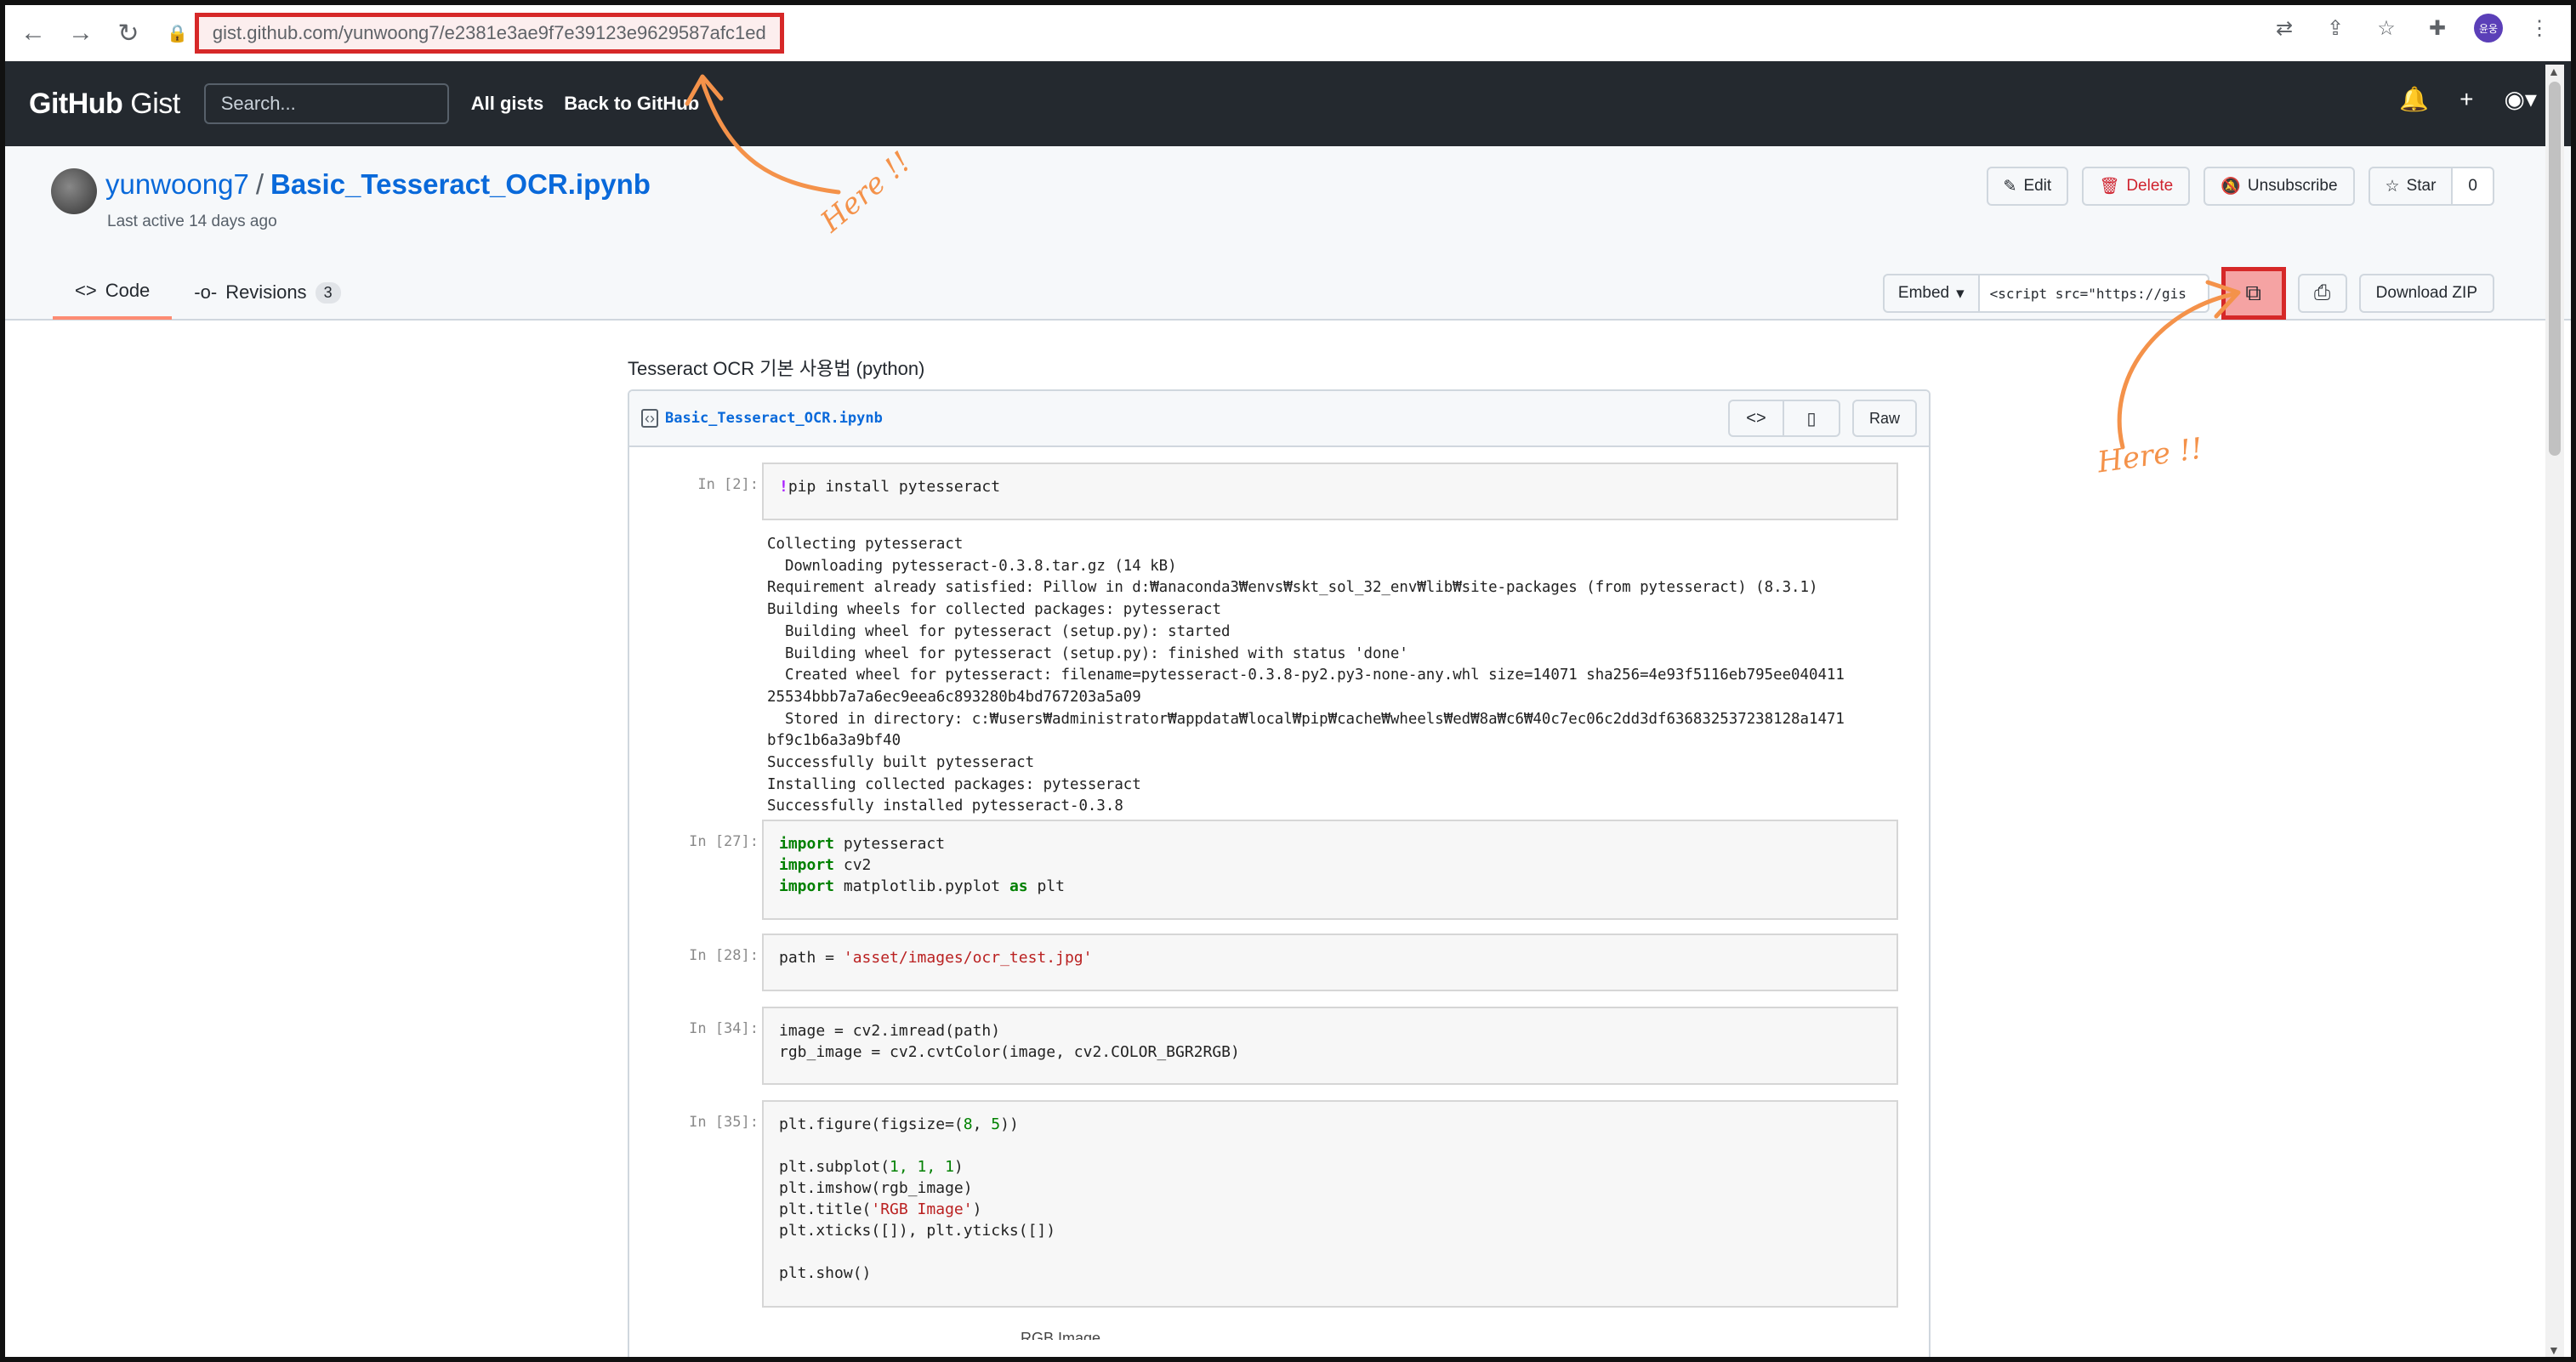  I want to click on code-token: as, so click(1018, 886).